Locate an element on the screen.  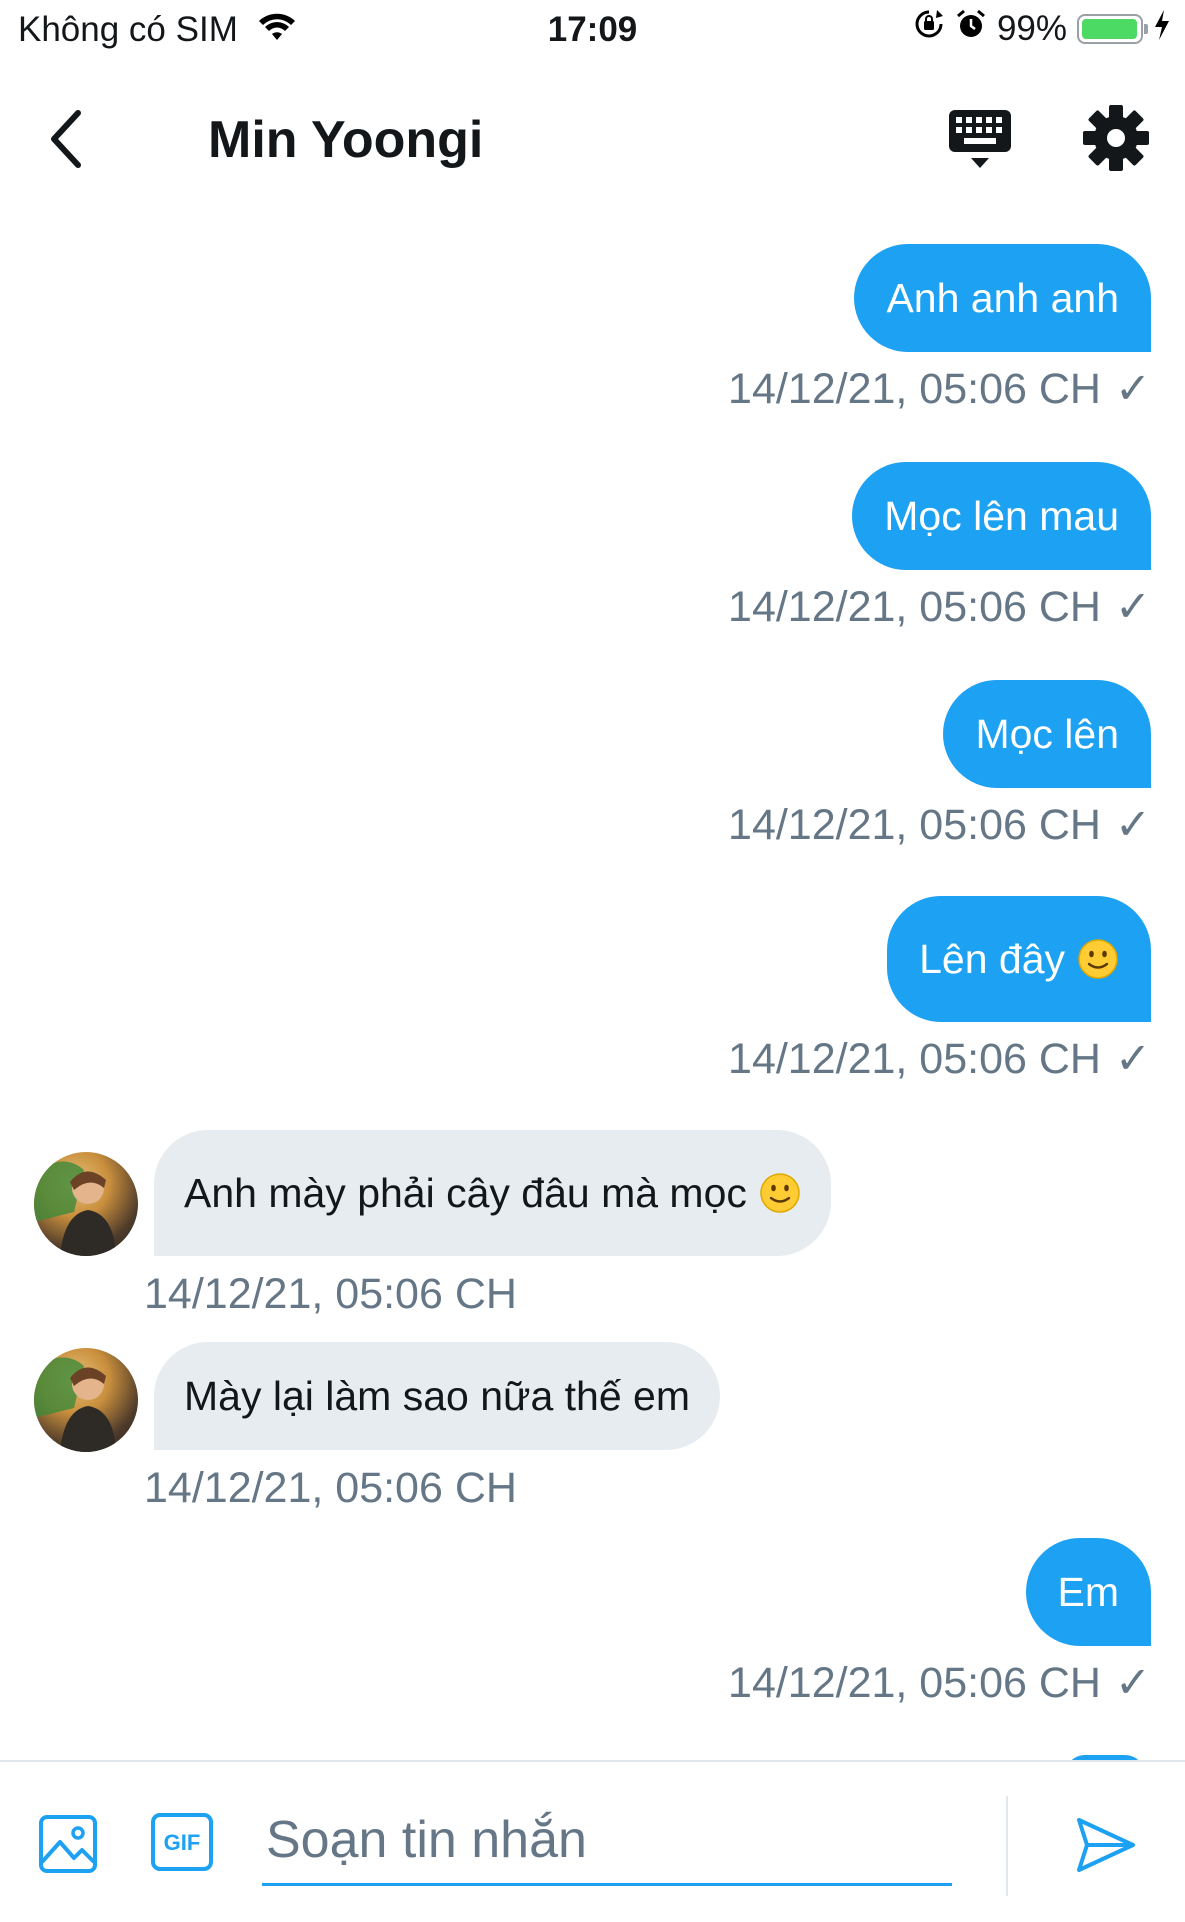
message-text: Mọc lên is located at coordinates (1047, 733).